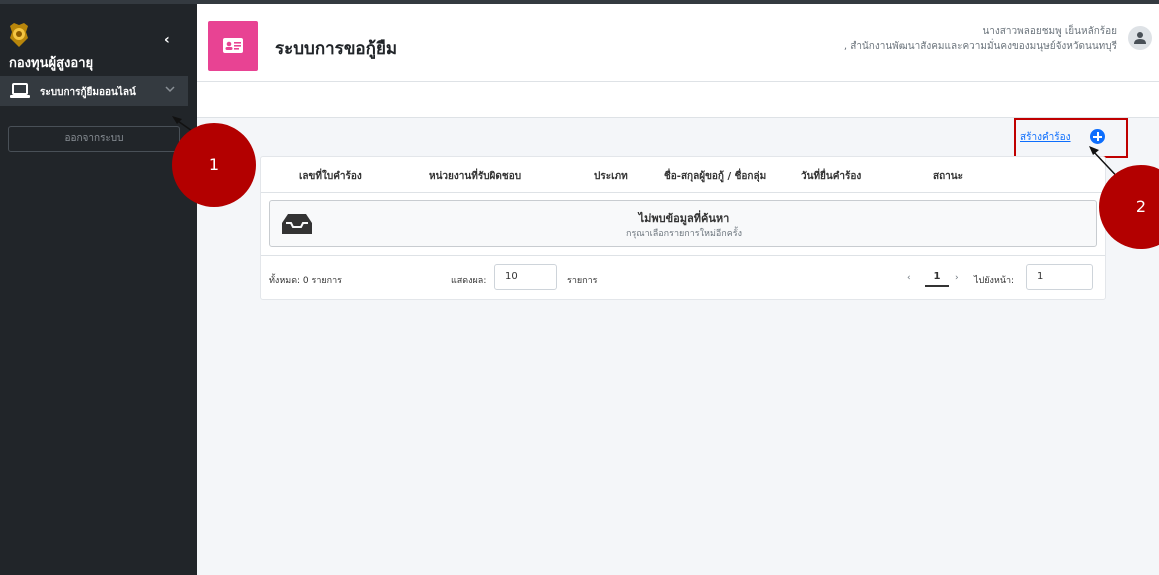 This screenshot has height=575, width=1159. What do you see at coordinates (715, 176) in the screenshot?
I see `column-header: ชื่อ-สกุลผู้ขอกู้ / ชื่อกลุ่ม` at bounding box center [715, 176].